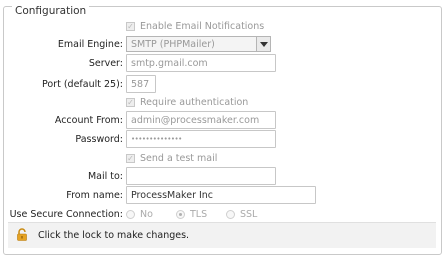  What do you see at coordinates (202, 26) in the screenshot?
I see `enable-notifications-label: Enable Email Notifications` at bounding box center [202, 26].